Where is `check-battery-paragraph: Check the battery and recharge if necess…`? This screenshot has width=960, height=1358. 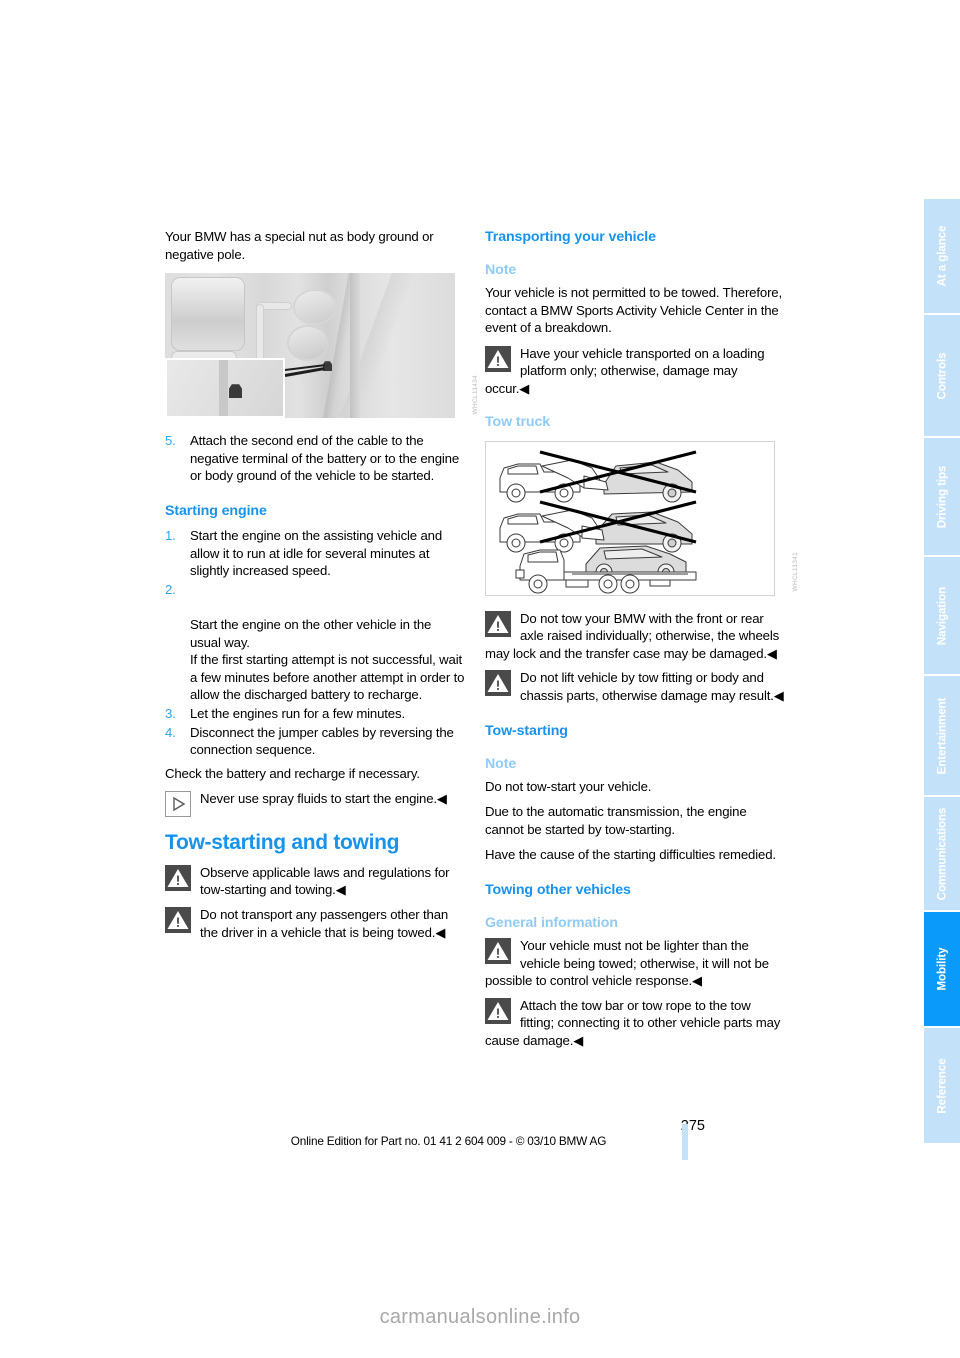 check-battery-paragraph: Check the battery and recharge if necess… is located at coordinates (292, 773).